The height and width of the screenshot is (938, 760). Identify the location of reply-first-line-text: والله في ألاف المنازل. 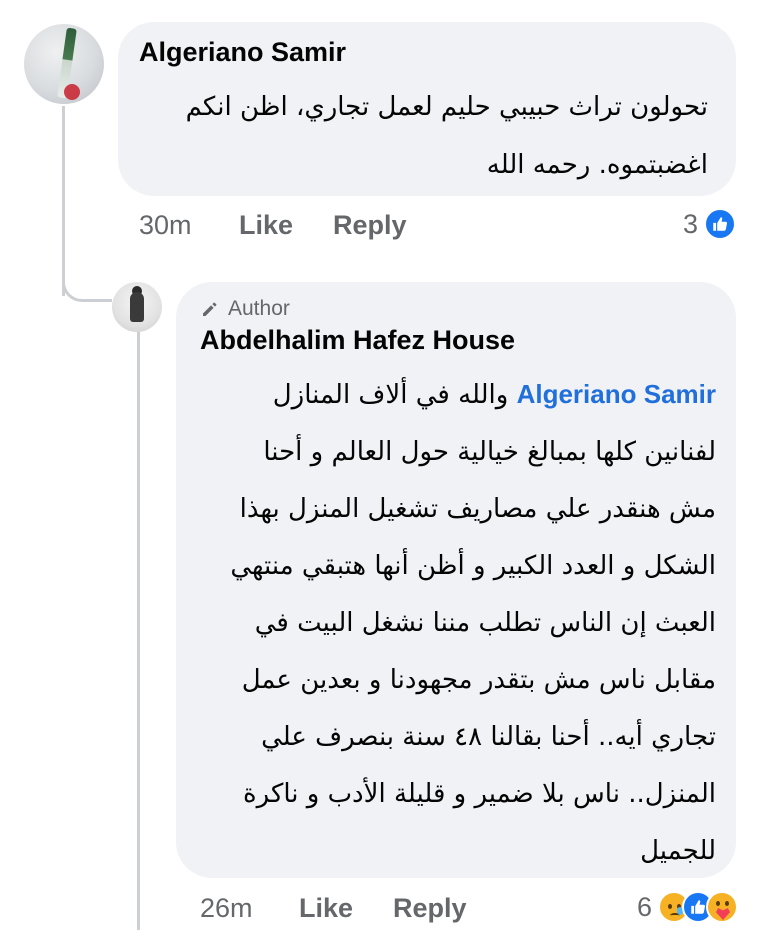
(390, 395).